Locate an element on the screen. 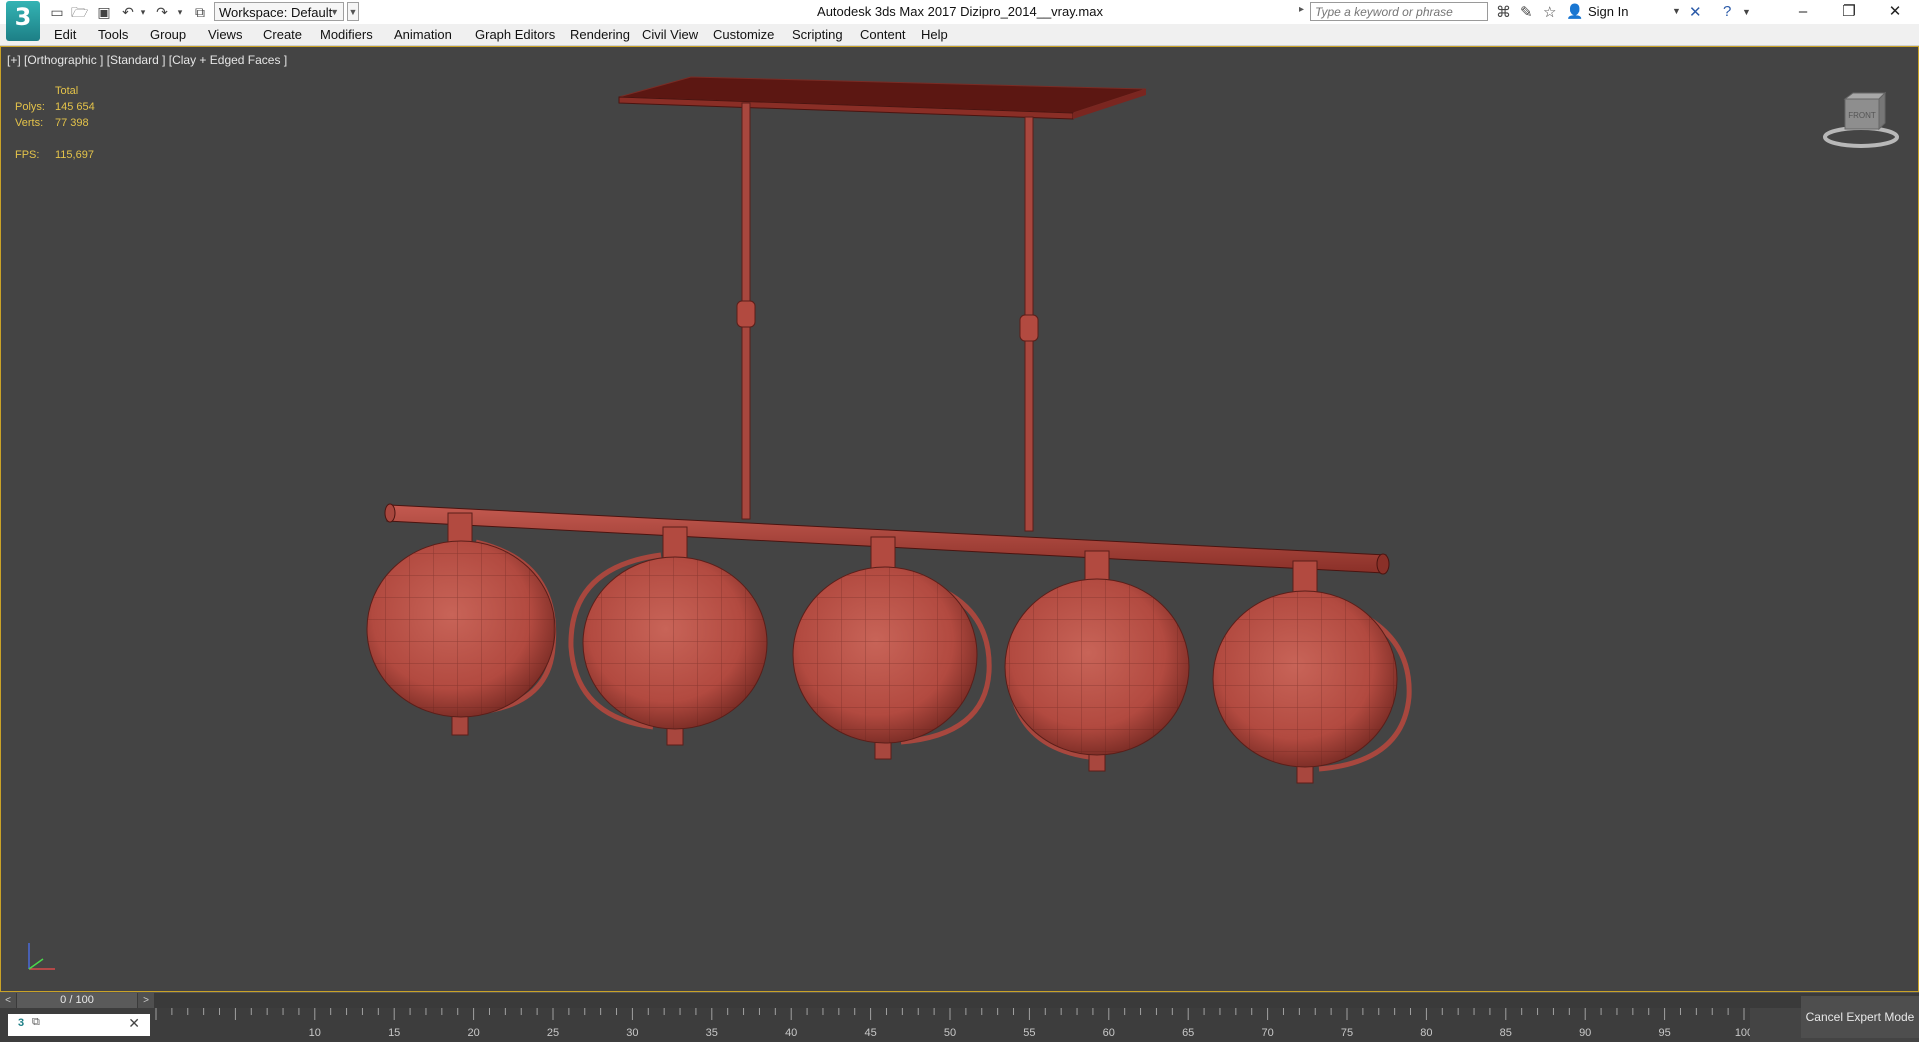  menu-civil-view: Civil View is located at coordinates (670, 34).